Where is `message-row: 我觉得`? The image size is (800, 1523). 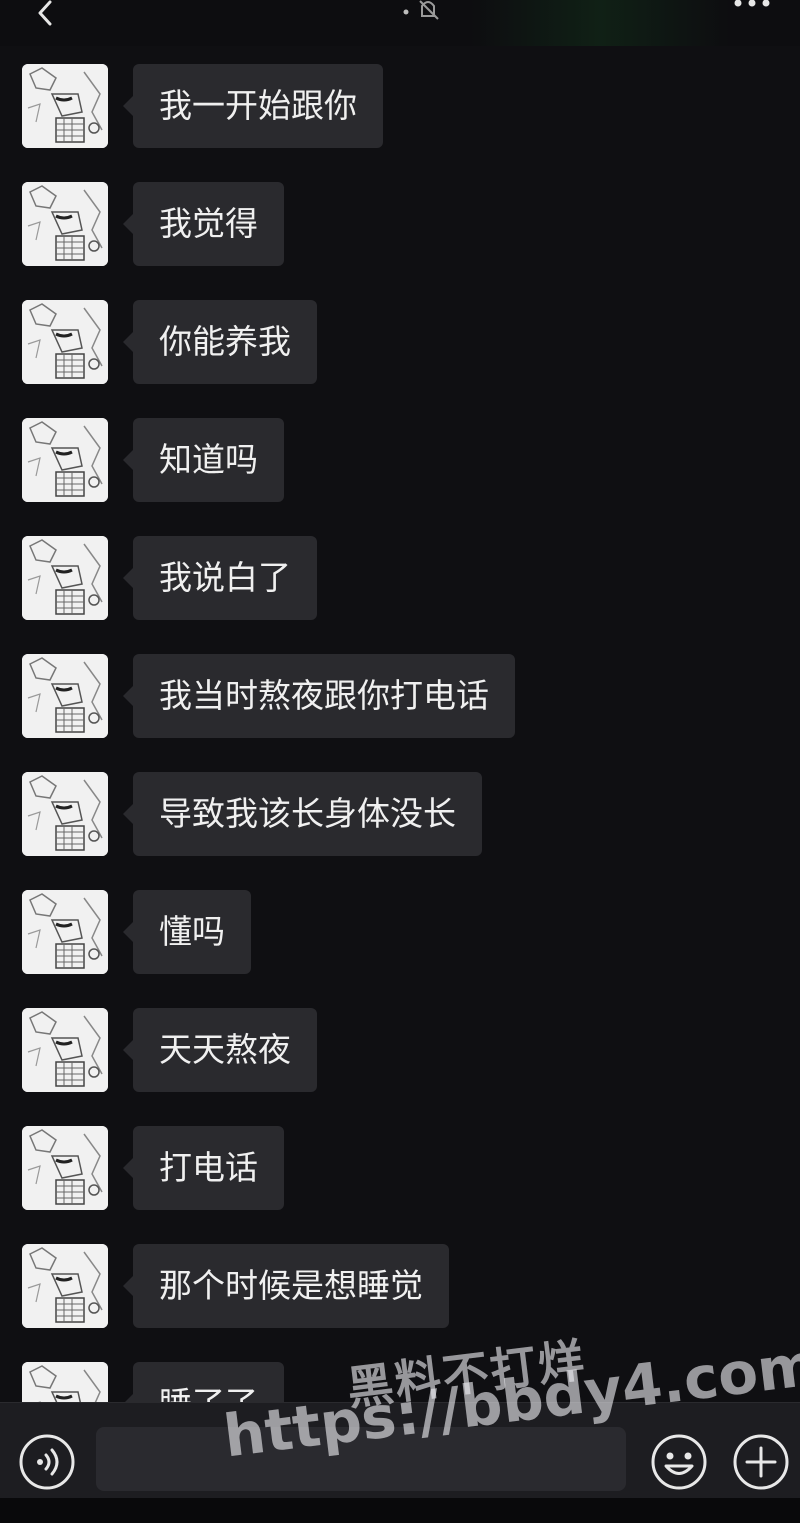 message-row: 我觉得 is located at coordinates (400, 215).